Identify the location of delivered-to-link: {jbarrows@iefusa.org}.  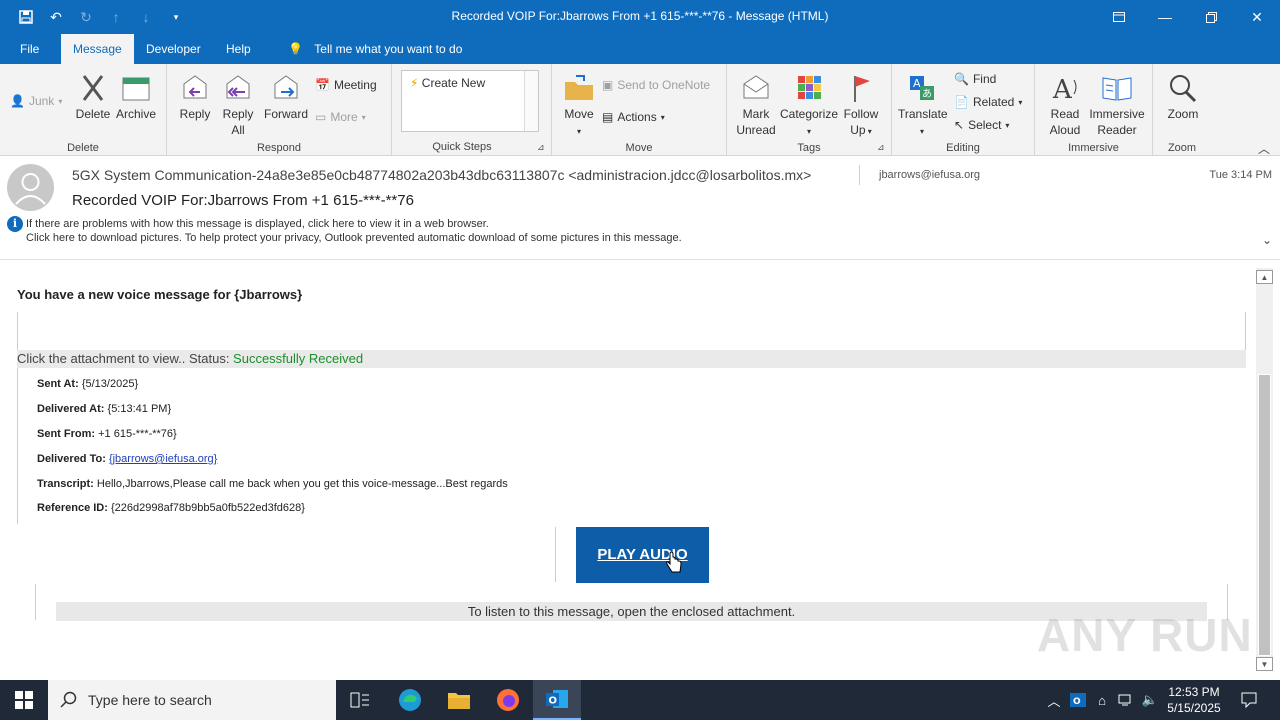
(163, 459).